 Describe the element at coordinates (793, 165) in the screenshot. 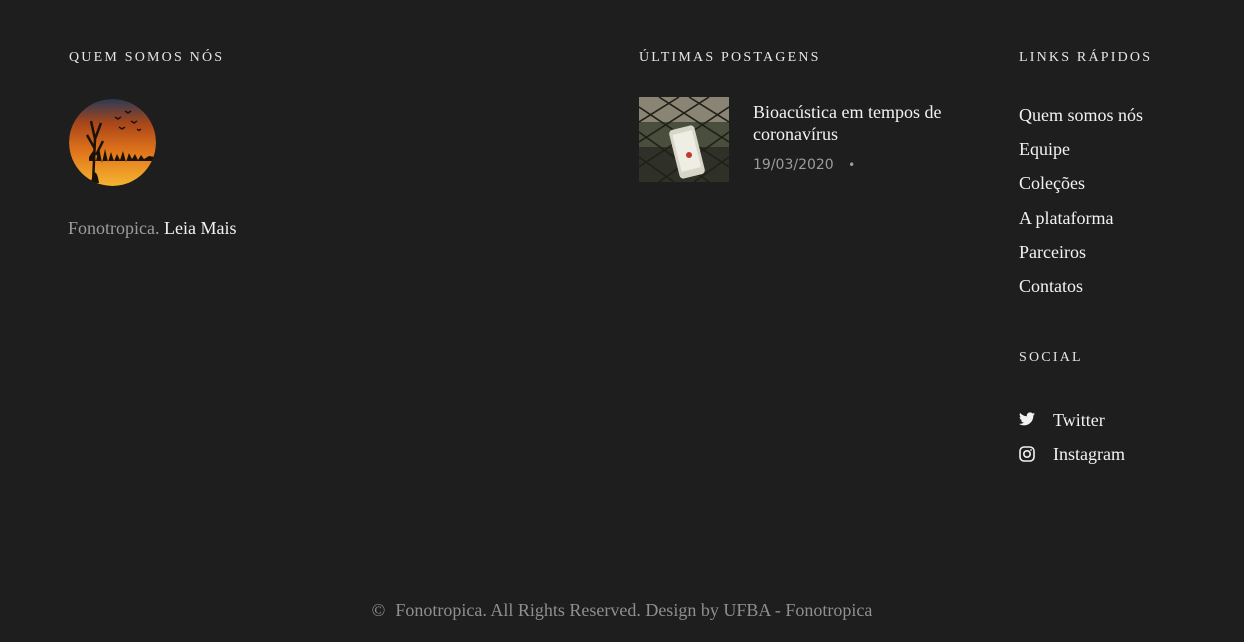

I see `post-date: 19/03/2020` at that location.